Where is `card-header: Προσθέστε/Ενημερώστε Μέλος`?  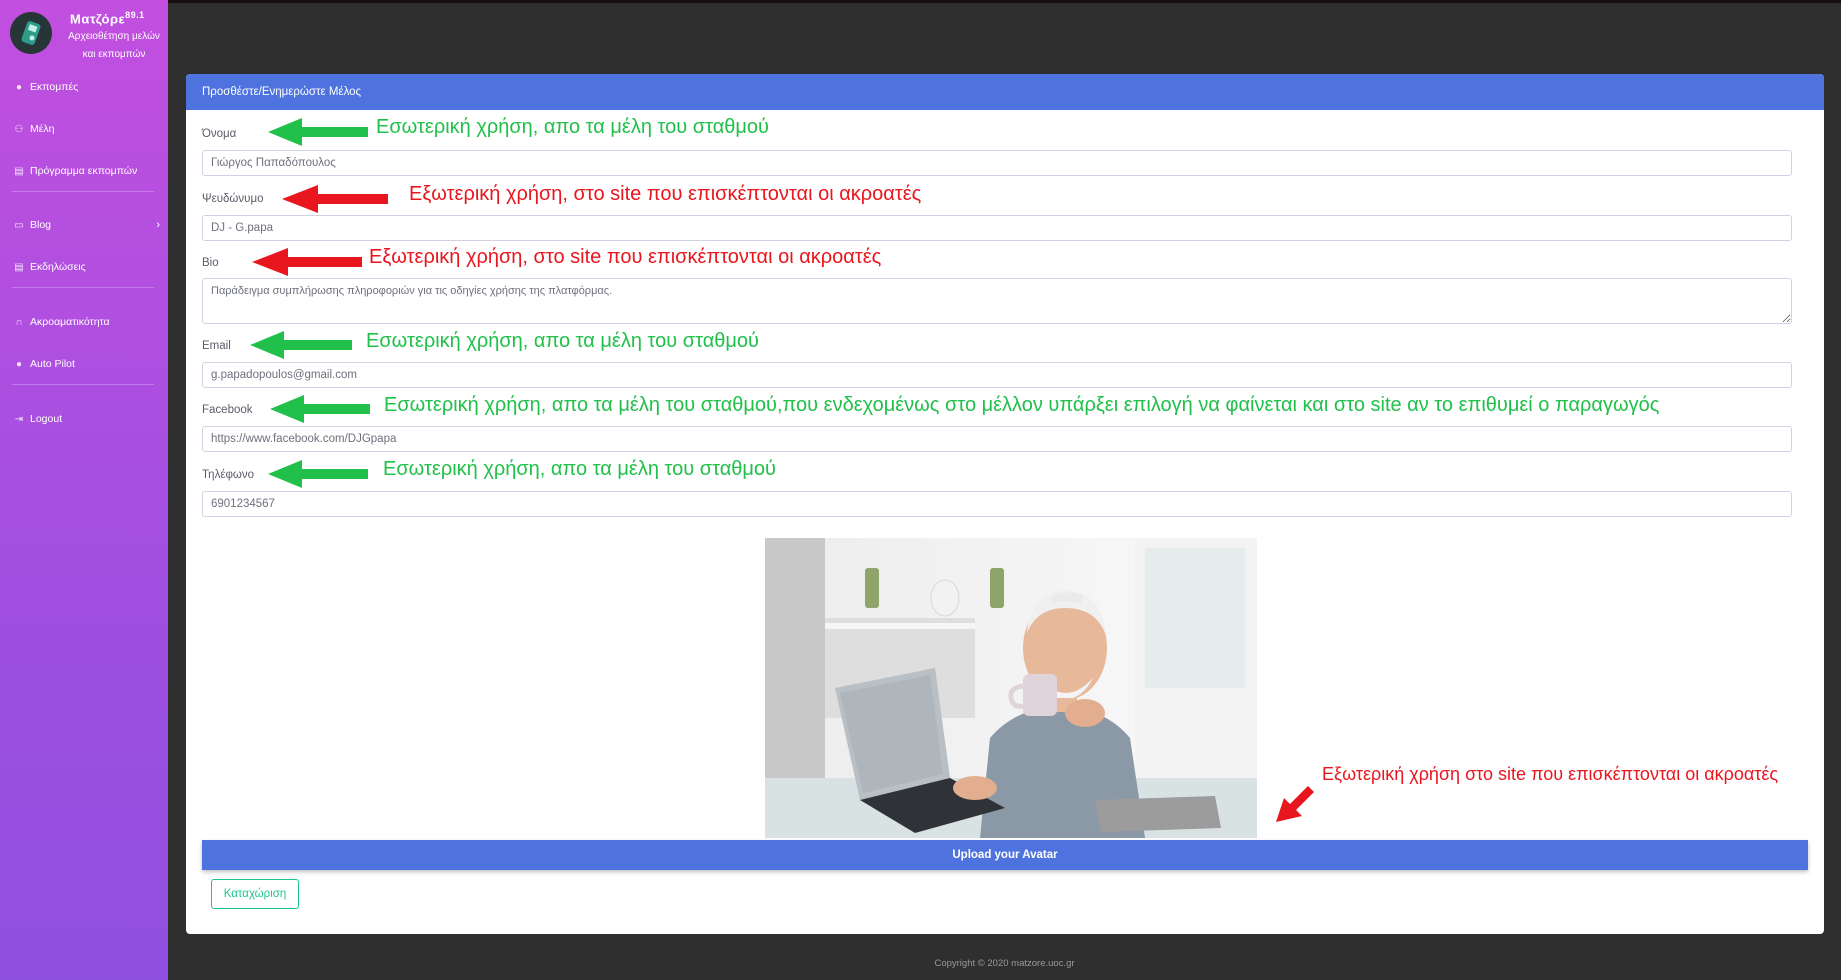 card-header: Προσθέστε/Ενημερώστε Μέλος is located at coordinates (1005, 92).